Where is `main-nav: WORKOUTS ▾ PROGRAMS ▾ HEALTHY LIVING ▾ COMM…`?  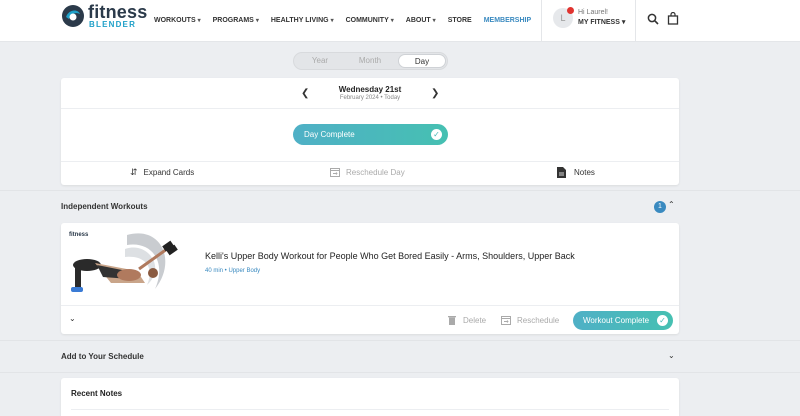 main-nav: WORKOUTS ▾ PROGRAMS ▾ HEALTHY LIVING ▾ COMM… is located at coordinates (348, 20).